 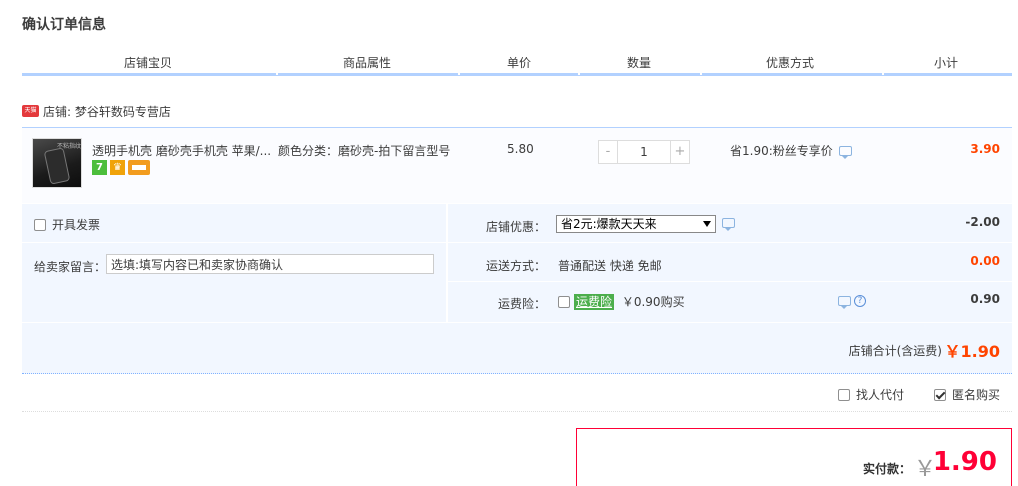 What do you see at coordinates (99, 167) in the screenshot?
I see `seven-day-return-icon: 7` at bounding box center [99, 167].